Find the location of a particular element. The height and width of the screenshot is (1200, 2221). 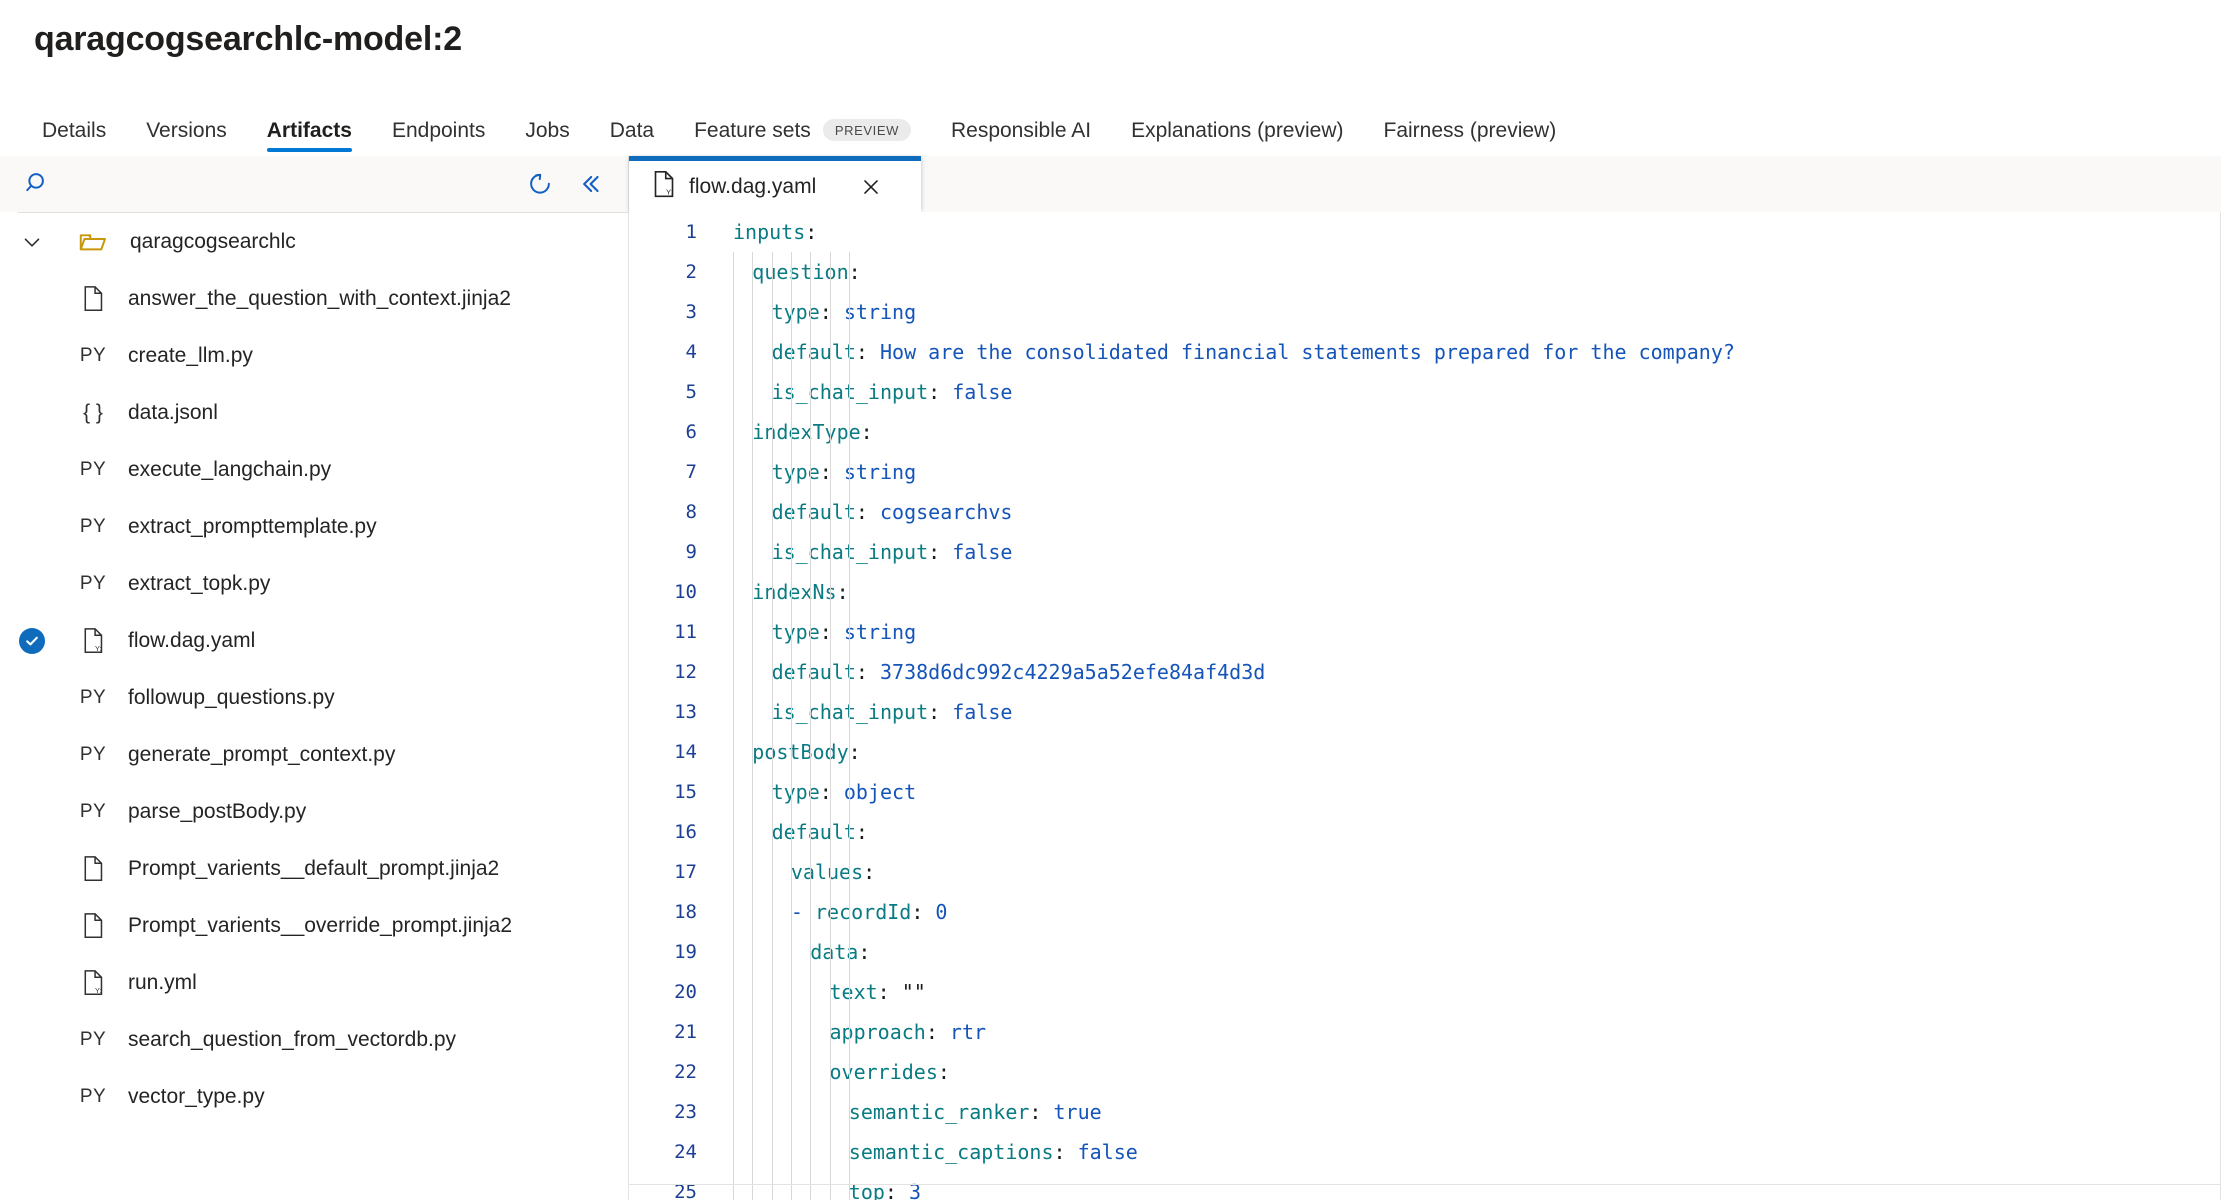

line-number: 6 is located at coordinates (691, 432).